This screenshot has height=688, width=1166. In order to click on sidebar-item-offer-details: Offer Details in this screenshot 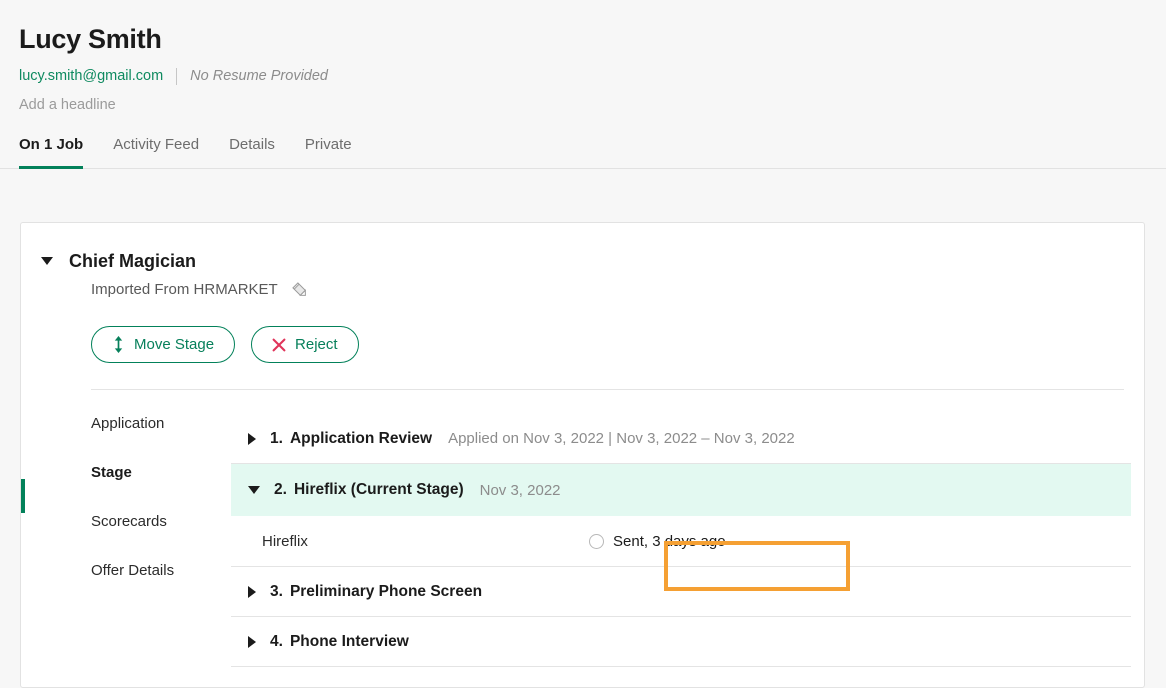, I will do `click(161, 571)`.